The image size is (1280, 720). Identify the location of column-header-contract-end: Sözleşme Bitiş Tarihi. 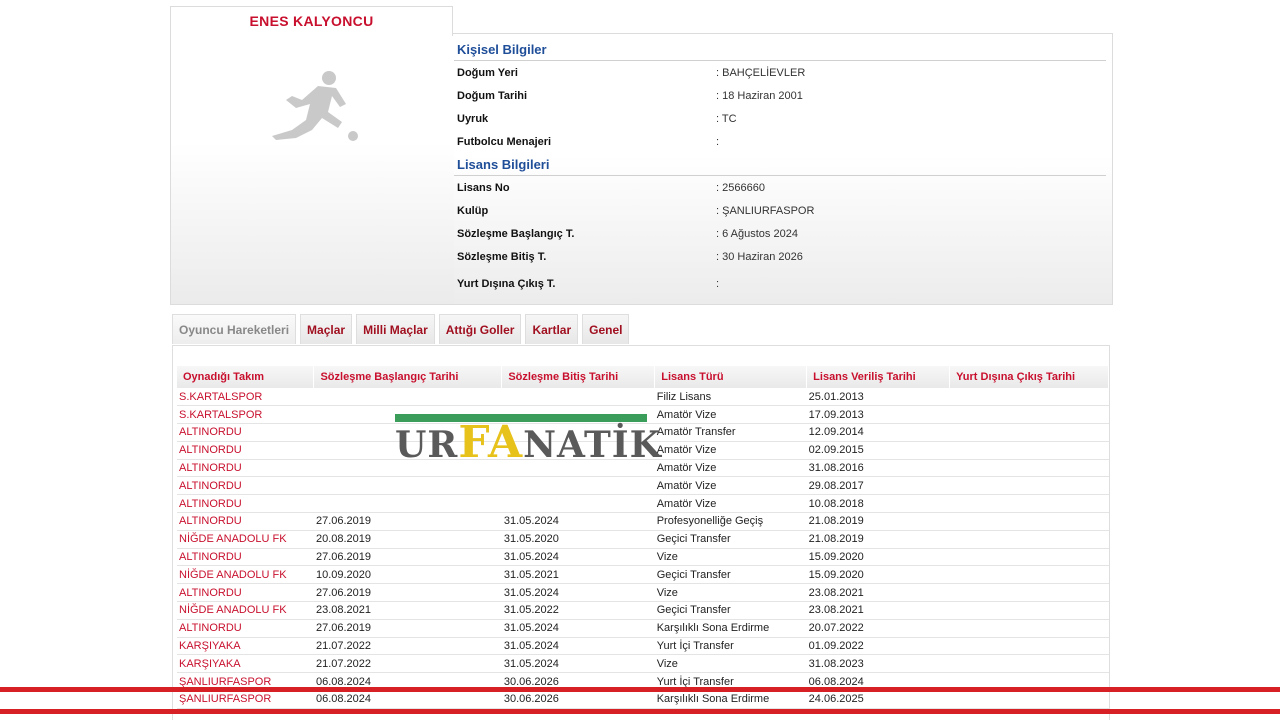
(578, 377).